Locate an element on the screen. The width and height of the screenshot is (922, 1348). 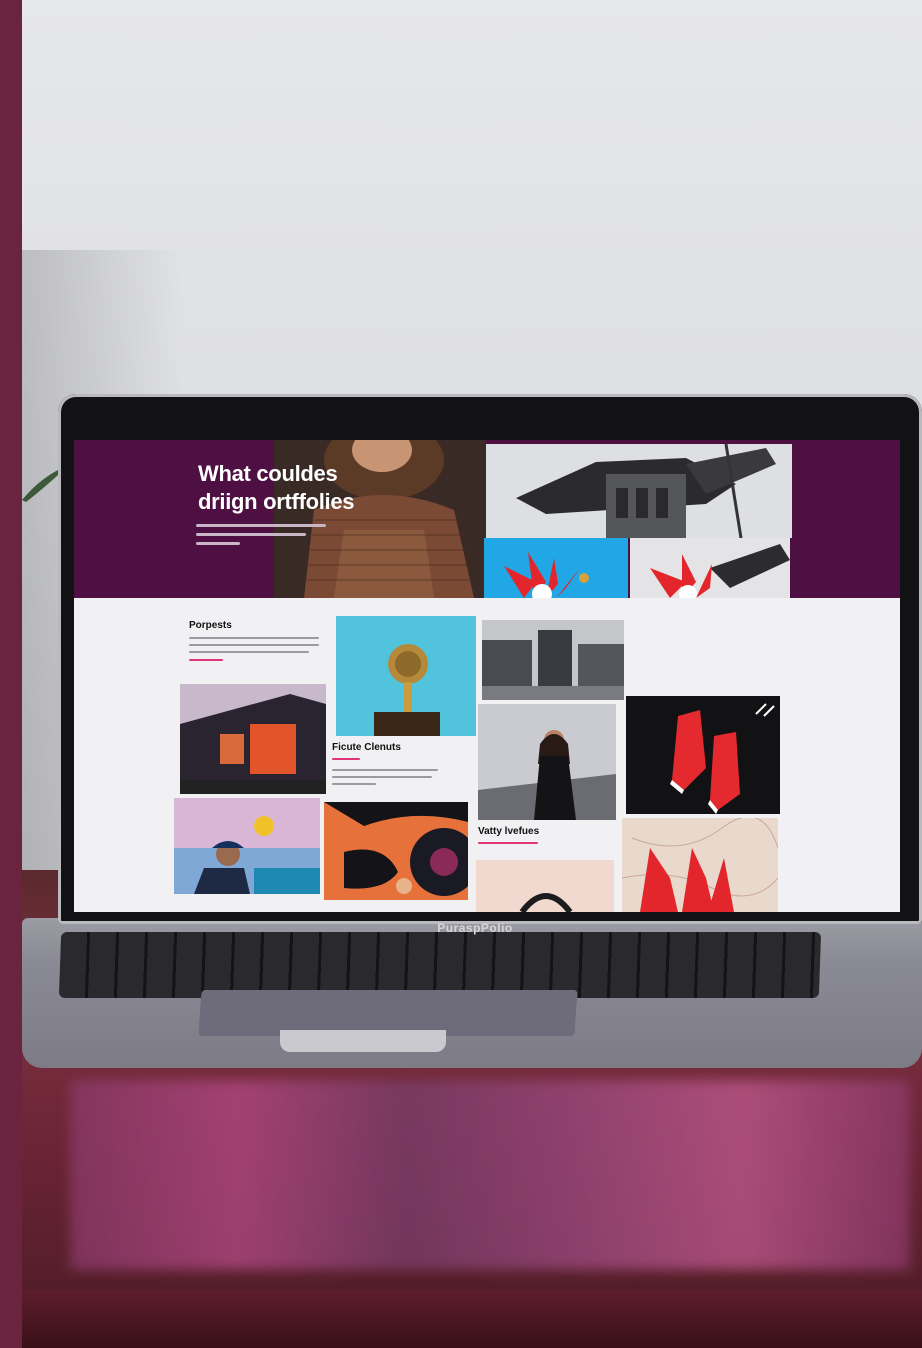
side-band is located at coordinates (11, 674).